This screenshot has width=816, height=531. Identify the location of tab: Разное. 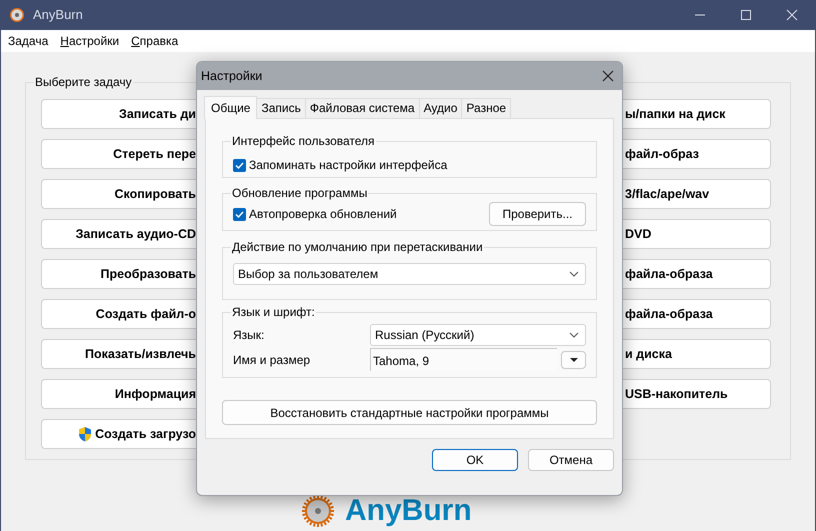
(486, 108).